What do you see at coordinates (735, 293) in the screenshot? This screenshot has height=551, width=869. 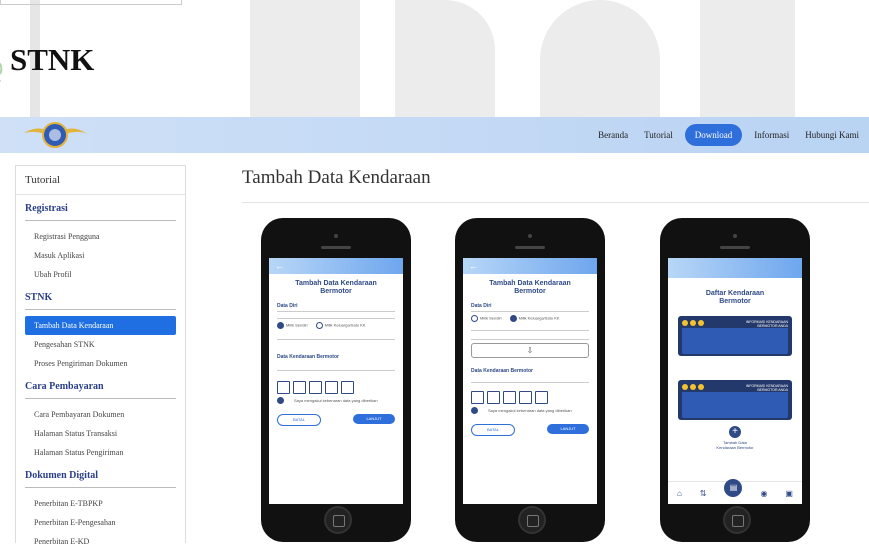 I see `screen-title-line1: Daftar Kendaraan` at bounding box center [735, 293].